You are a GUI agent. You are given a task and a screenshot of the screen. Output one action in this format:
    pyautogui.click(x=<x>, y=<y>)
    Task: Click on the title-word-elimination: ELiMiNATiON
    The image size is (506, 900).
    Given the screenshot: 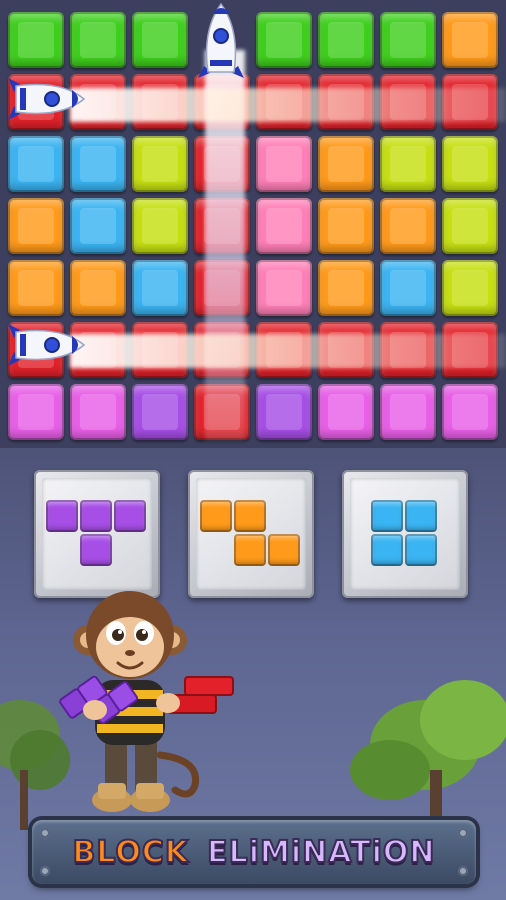 What is the action you would take?
    pyautogui.click(x=321, y=852)
    